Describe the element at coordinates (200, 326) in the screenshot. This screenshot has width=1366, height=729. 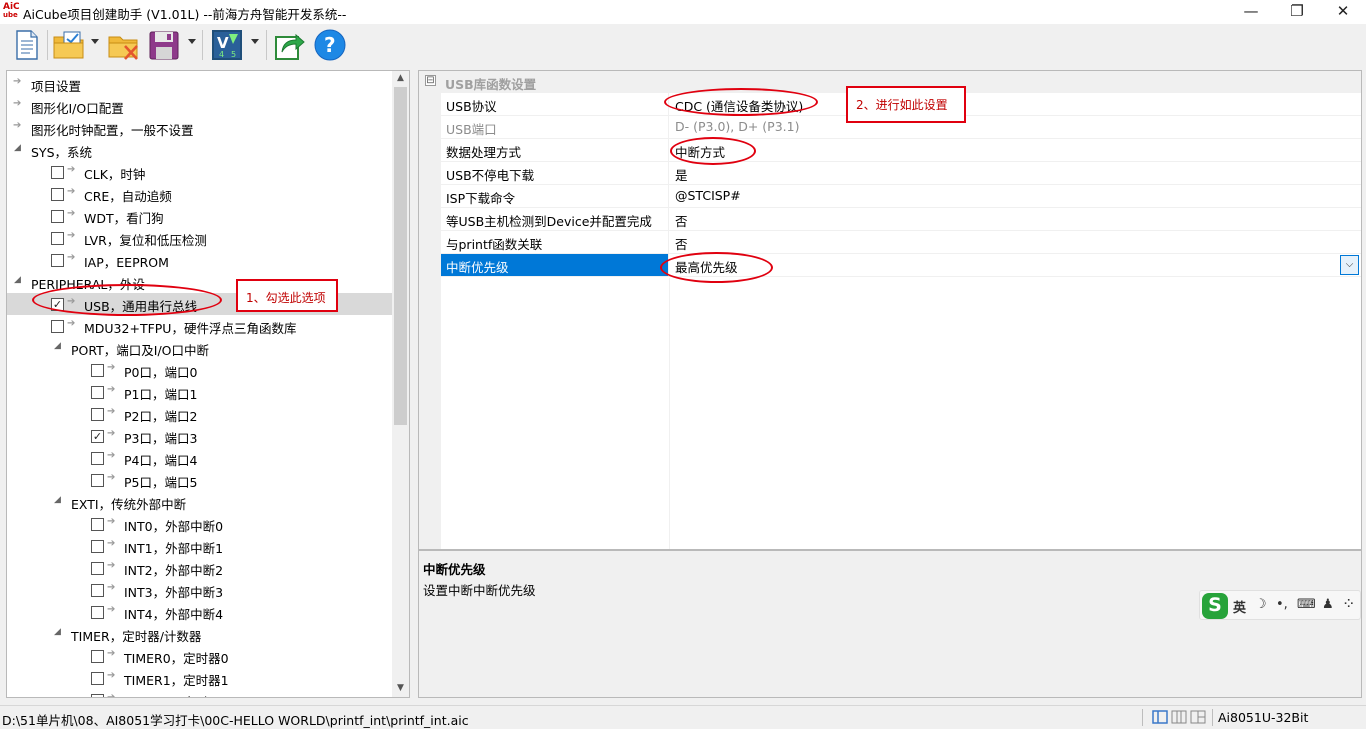
I see `tree-item: ➔ MDU32+TFPU，硬件浮点三角函数库` at that location.